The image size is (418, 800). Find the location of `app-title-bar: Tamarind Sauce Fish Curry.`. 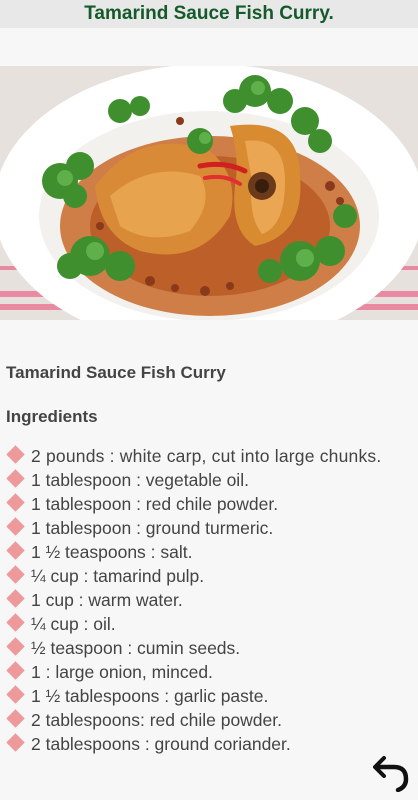

app-title-bar: Tamarind Sauce Fish Curry. is located at coordinates (209, 14).